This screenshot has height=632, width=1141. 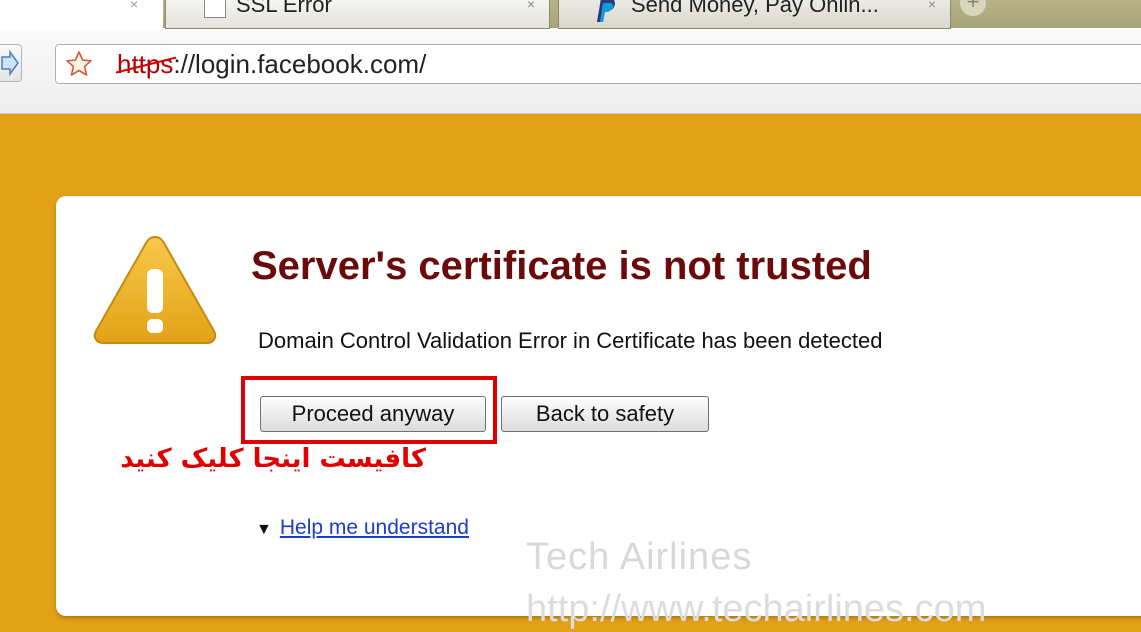 What do you see at coordinates (605, 414) in the screenshot?
I see `back-to-safety-button: Back to safety` at bounding box center [605, 414].